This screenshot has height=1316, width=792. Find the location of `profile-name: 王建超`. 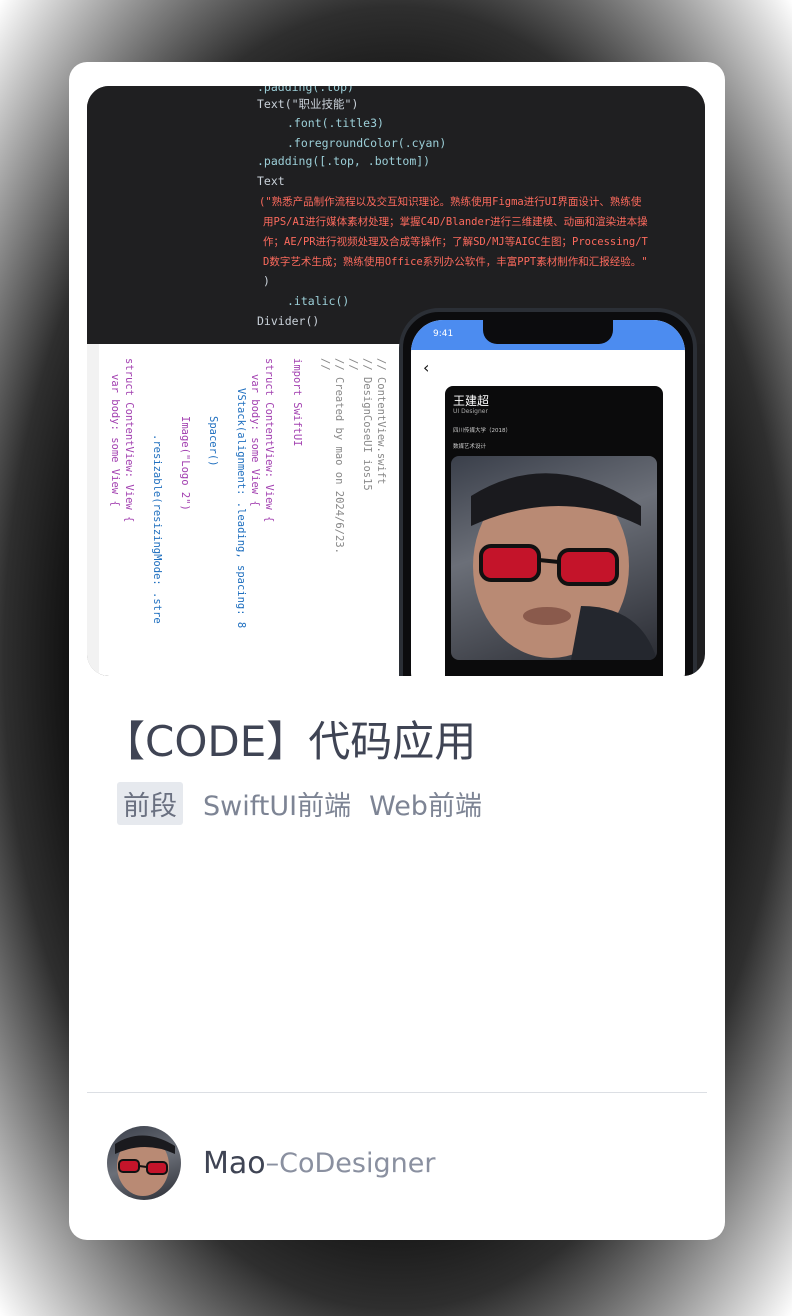

profile-name: 王建超 is located at coordinates (471, 401).